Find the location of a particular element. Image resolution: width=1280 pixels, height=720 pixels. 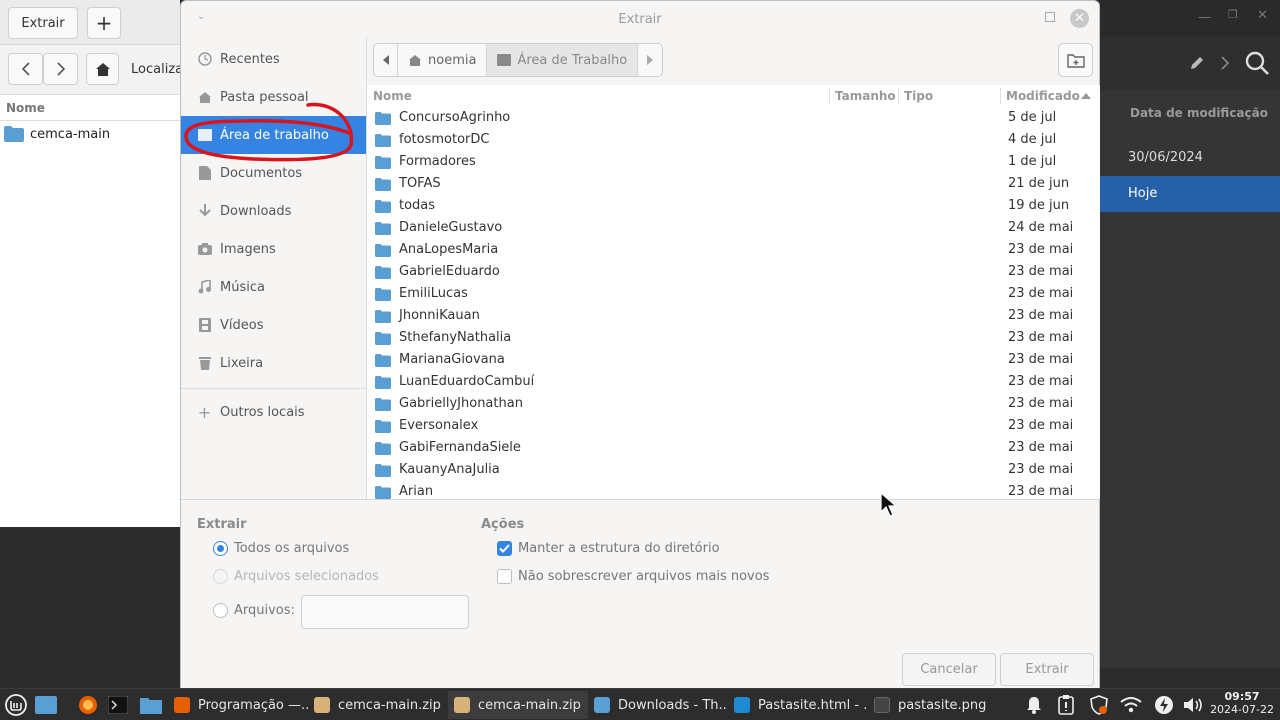

breadcrumb-item-current: Área de Trabalho is located at coordinates (563, 60).